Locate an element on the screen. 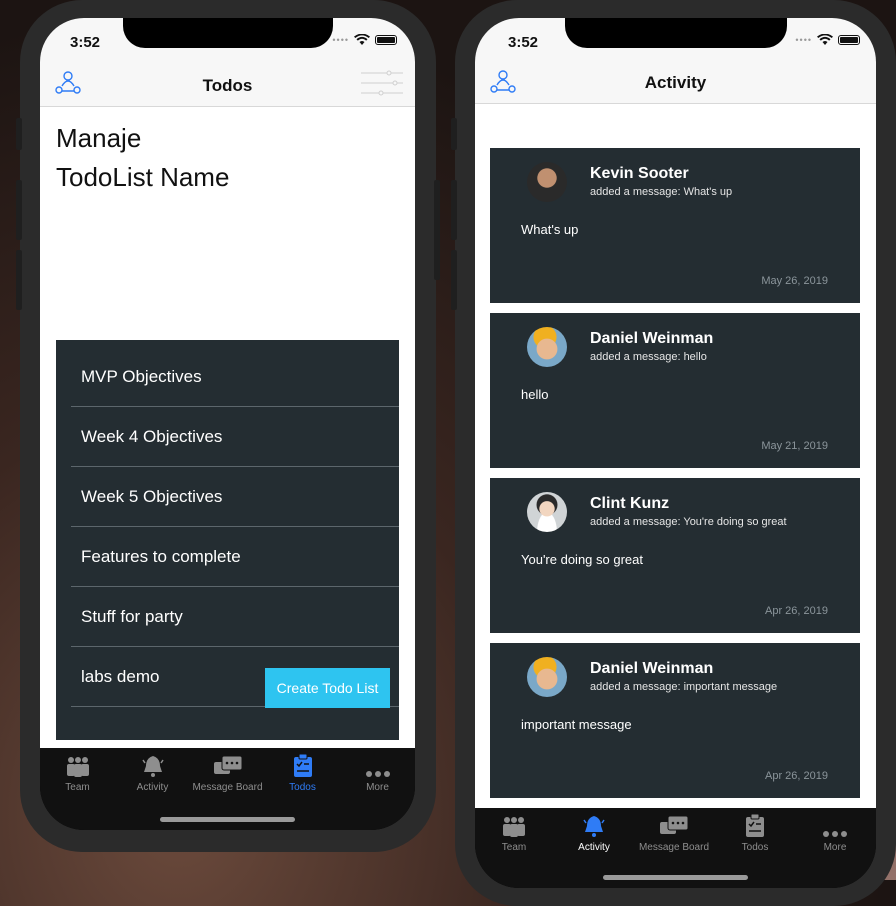  activity-message: important message is located at coordinates (576, 724).